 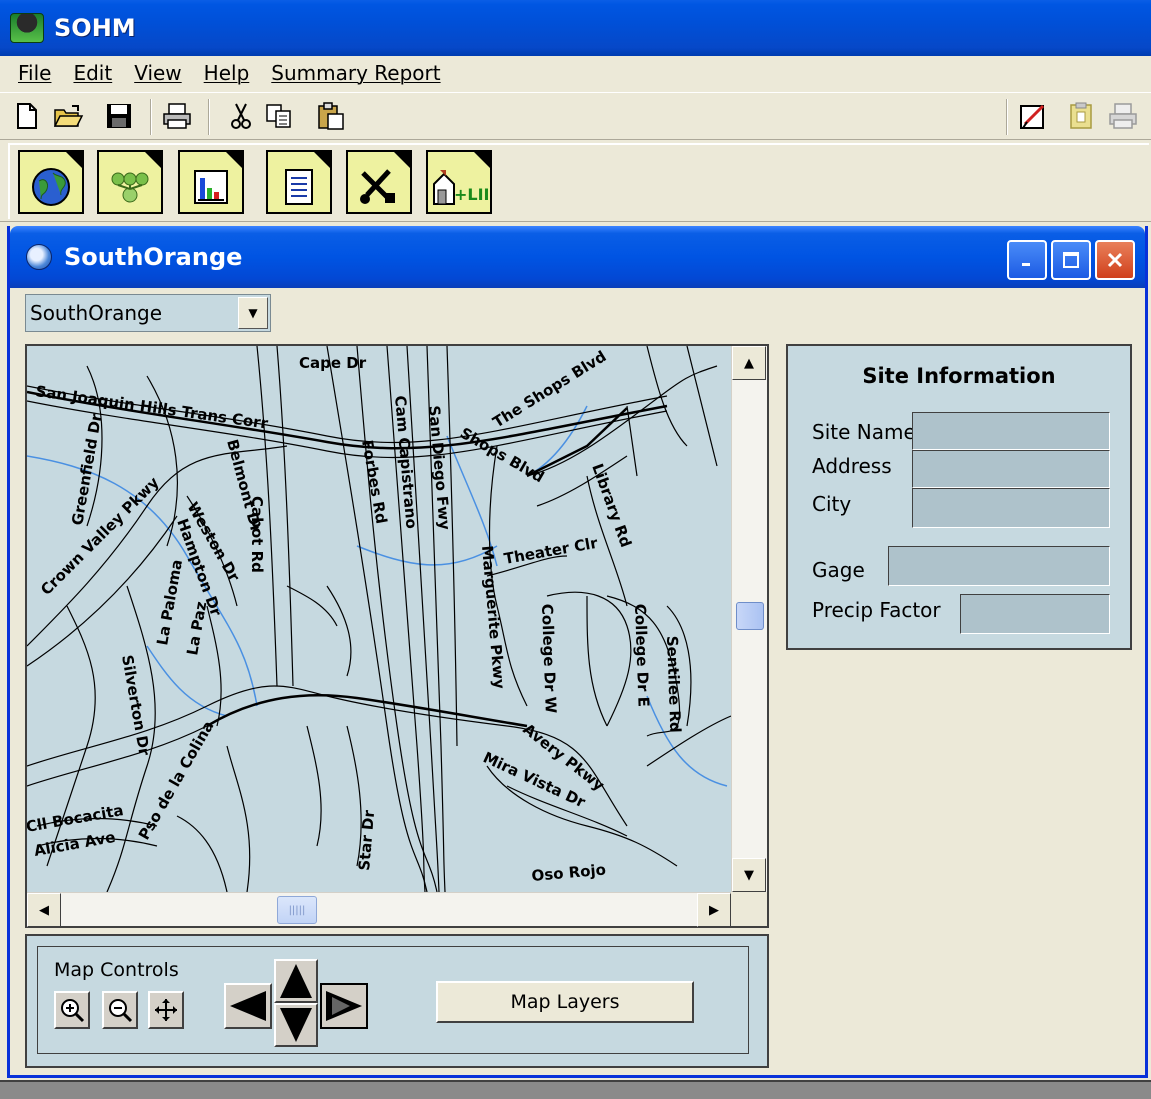 I want to click on tools-button, so click(x=379, y=182).